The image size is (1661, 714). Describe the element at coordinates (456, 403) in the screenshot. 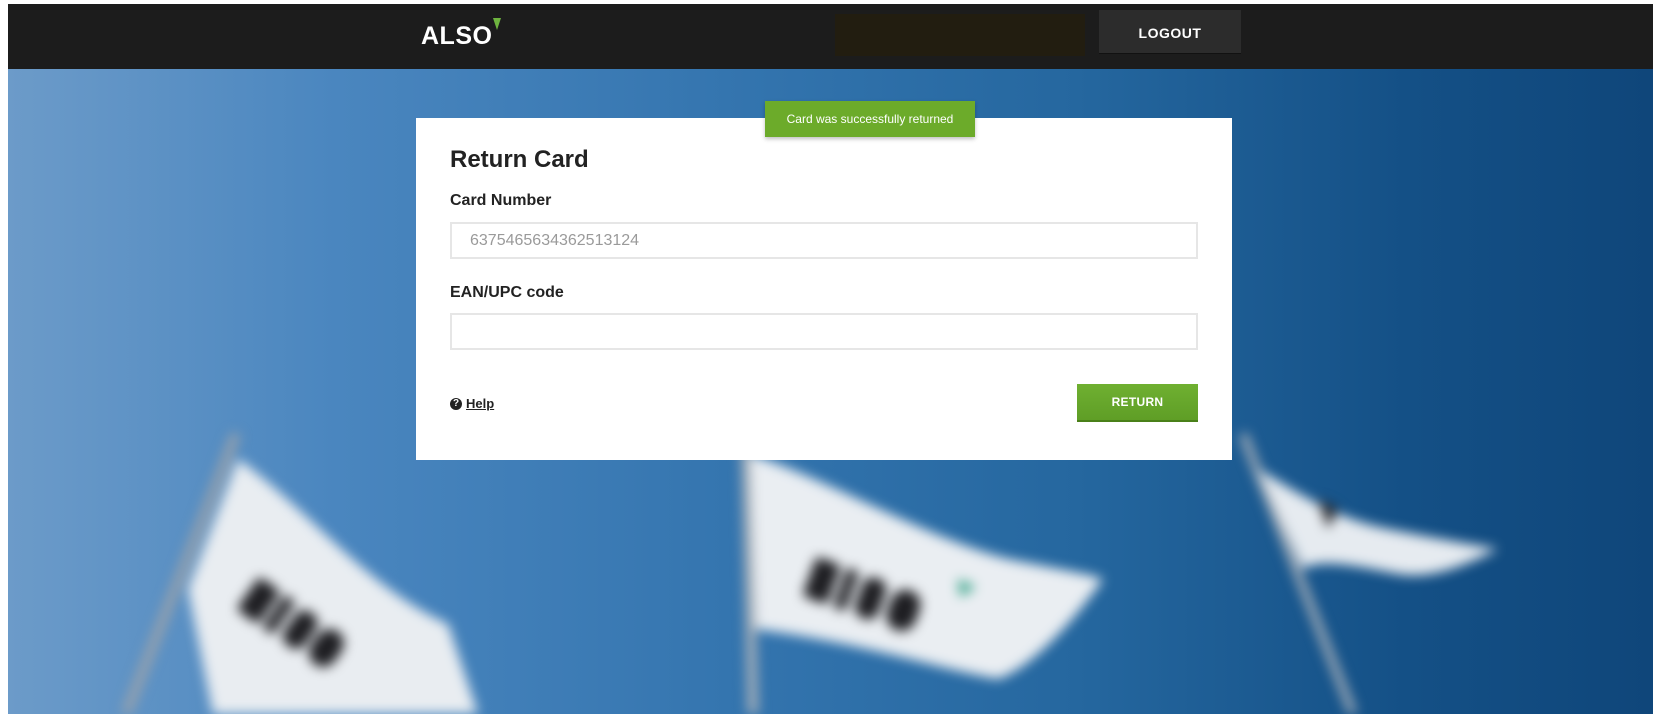

I see `question-circle-icon: ?` at that location.